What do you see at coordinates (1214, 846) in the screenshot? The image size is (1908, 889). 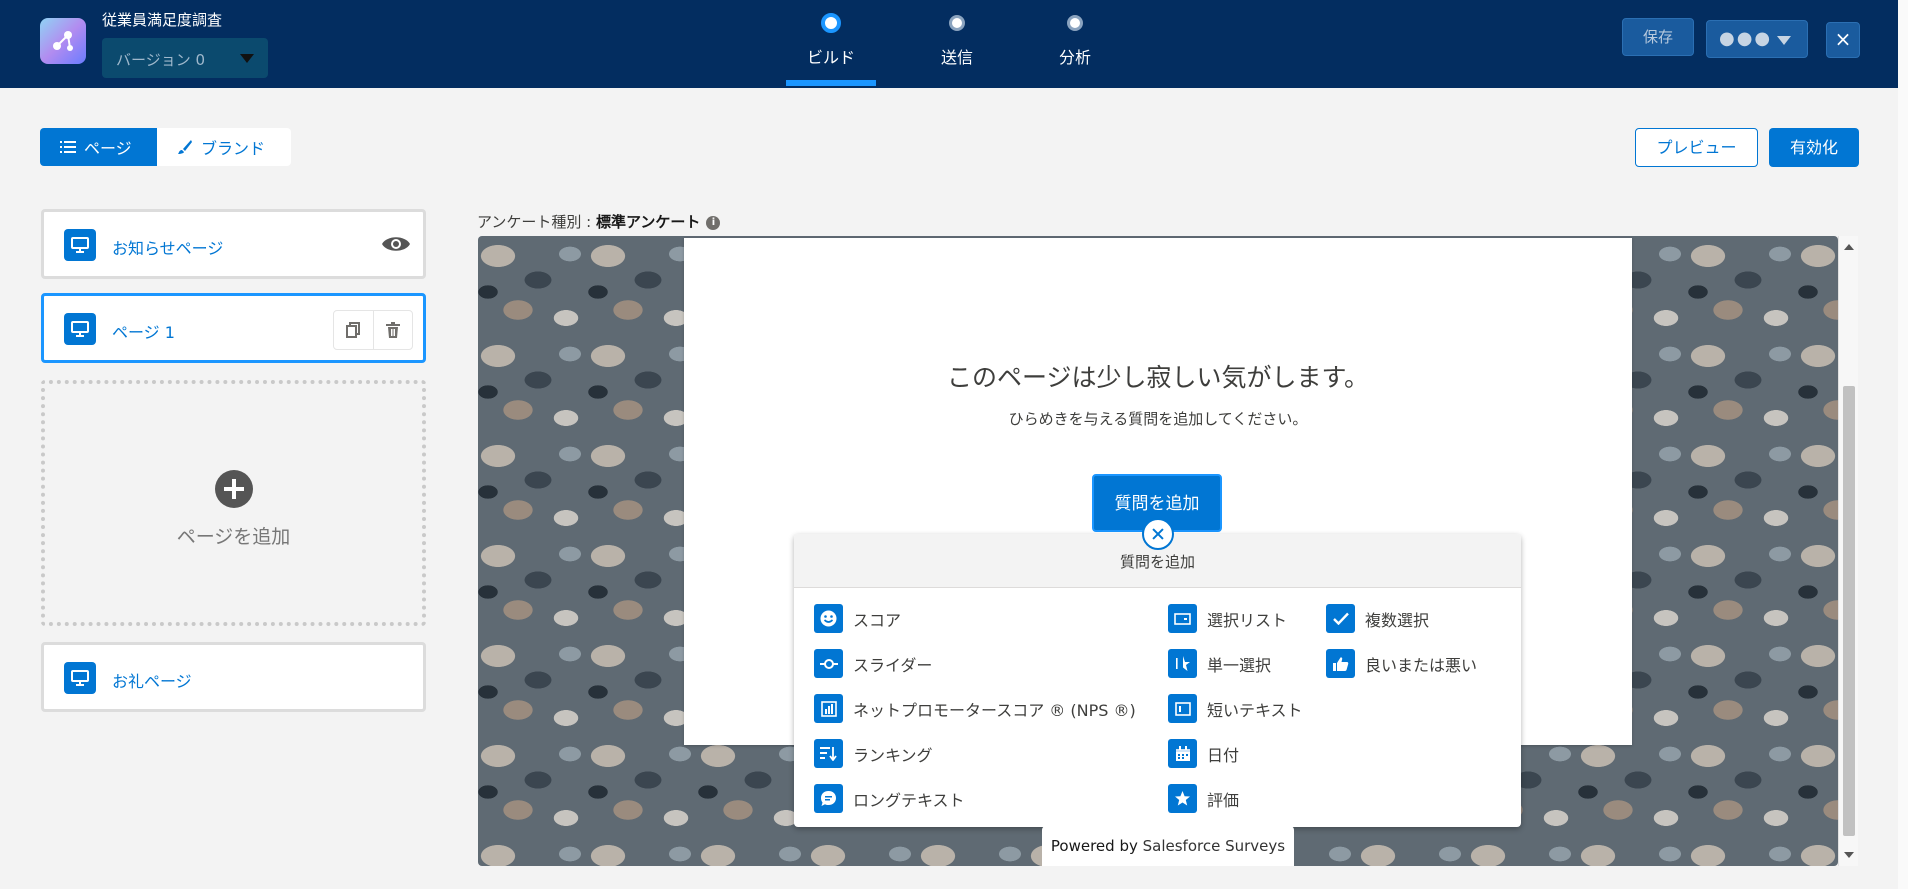 I see `powered-by-brand: Salesforce Surveys` at bounding box center [1214, 846].